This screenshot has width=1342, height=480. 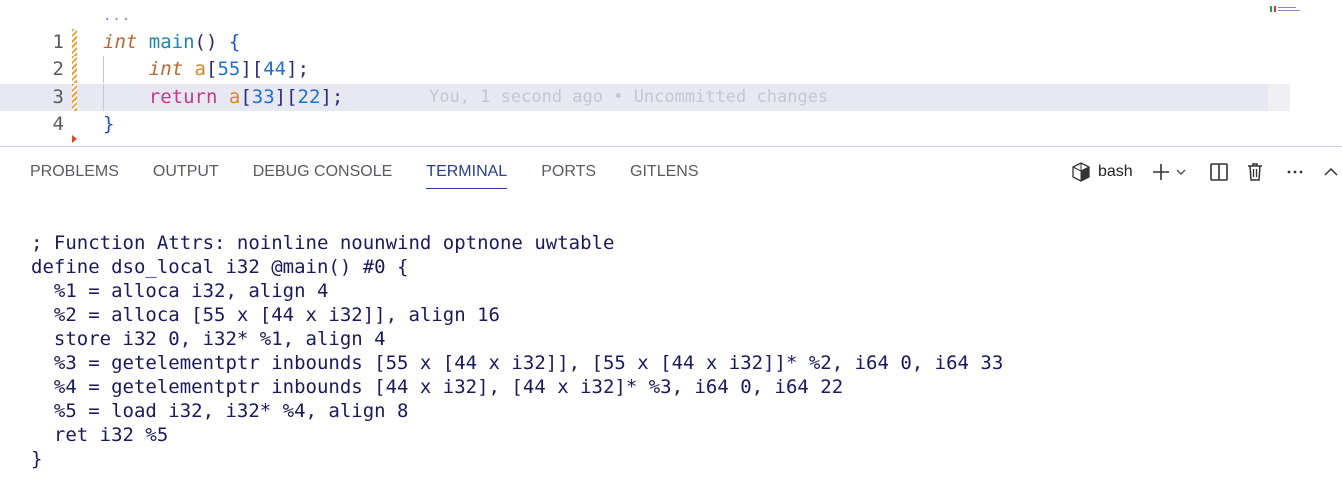 What do you see at coordinates (323, 172) in the screenshot?
I see `tab-debug-console: DEBUG CONSOLE` at bounding box center [323, 172].